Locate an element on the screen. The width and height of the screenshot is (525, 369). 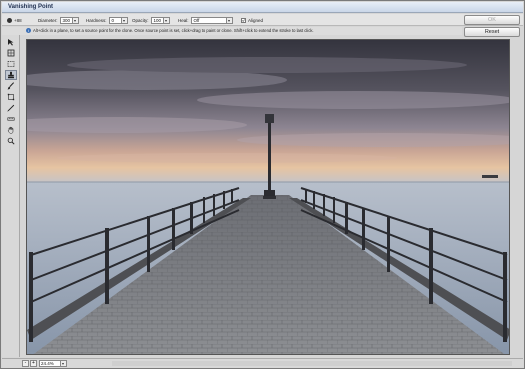
hardness-input: 0 is located at coordinates (115, 20).